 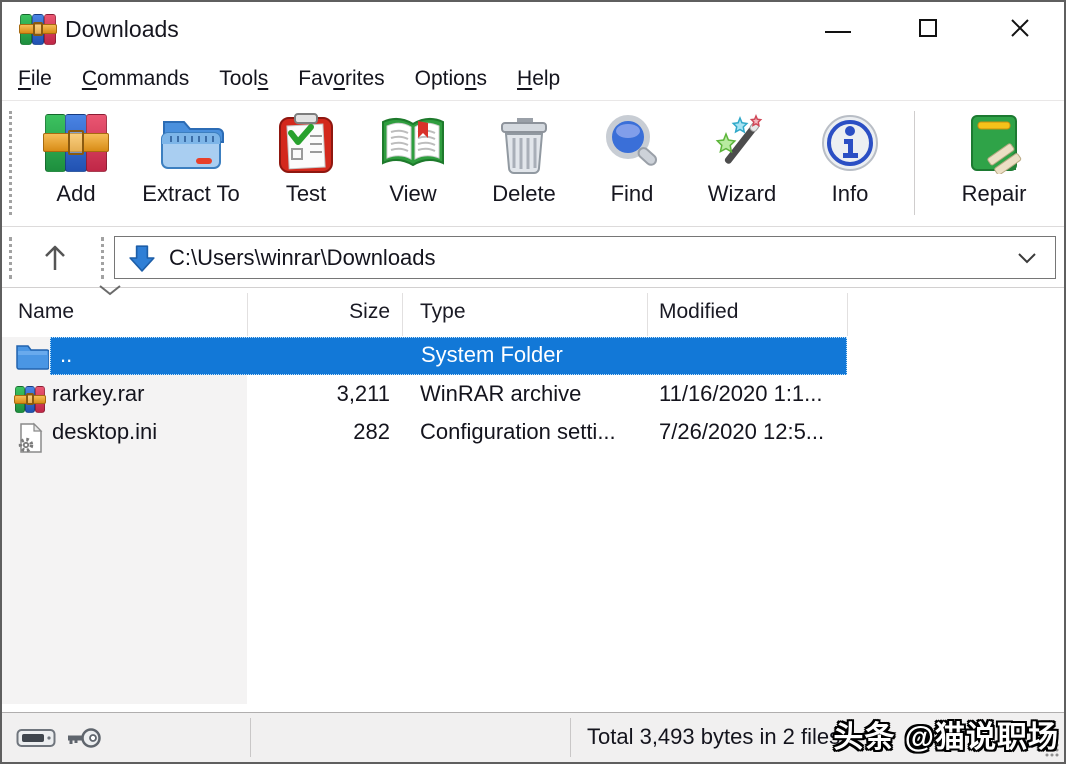 I want to click on test-button: Test, so click(x=306, y=165).